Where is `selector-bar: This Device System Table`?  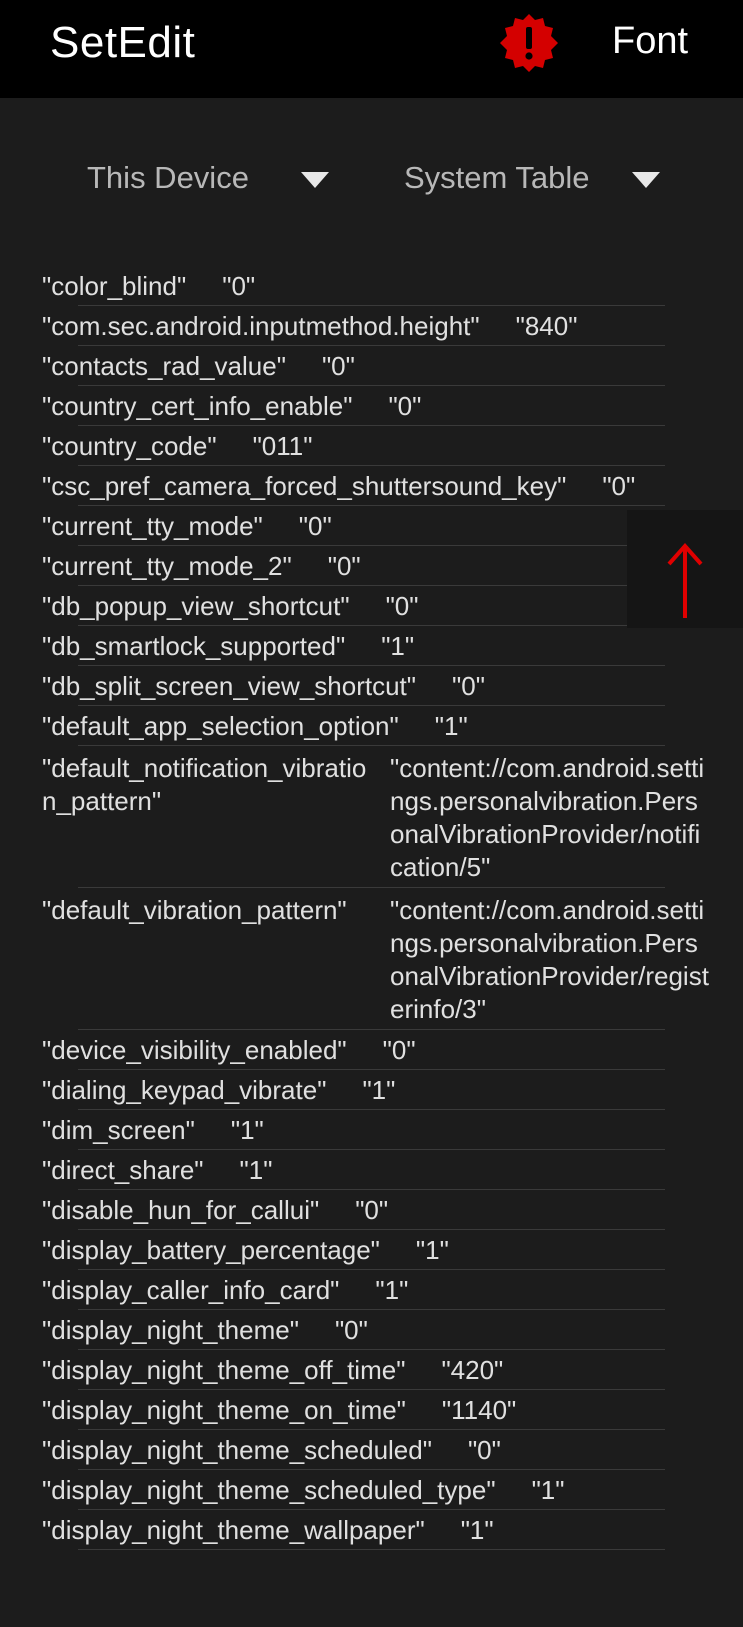
selector-bar: This Device System Table is located at coordinates (371, 168).